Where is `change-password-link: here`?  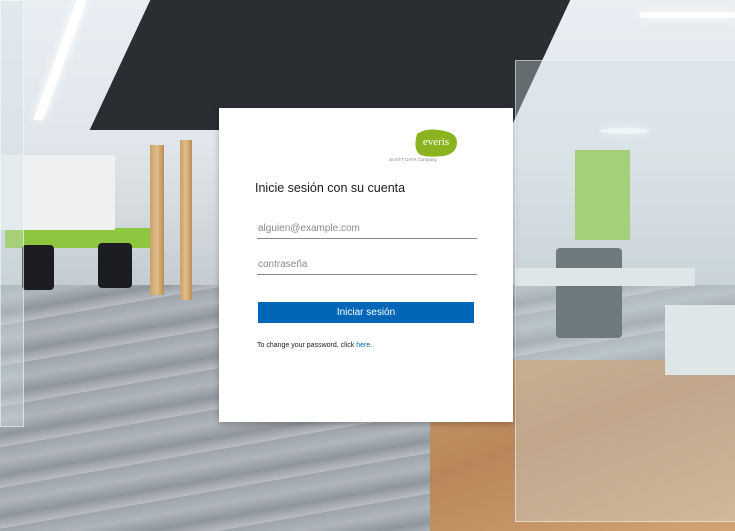
change-password-link: here is located at coordinates (363, 345).